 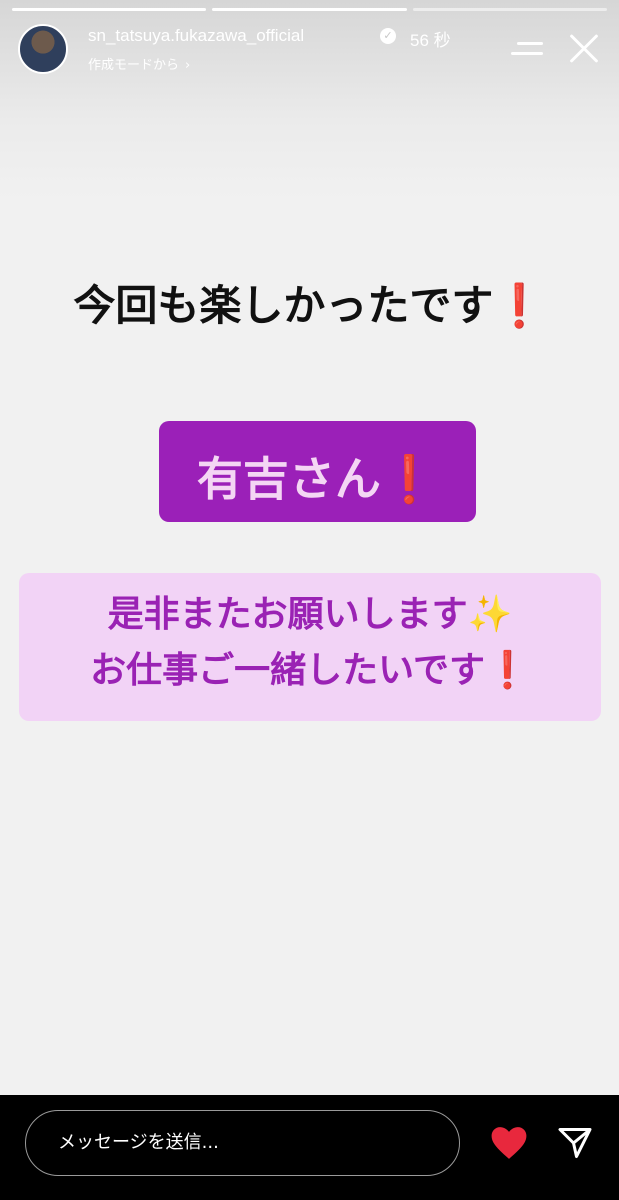 What do you see at coordinates (283, 305) in the screenshot?
I see `line1-text: 今回も楽しかったです` at bounding box center [283, 305].